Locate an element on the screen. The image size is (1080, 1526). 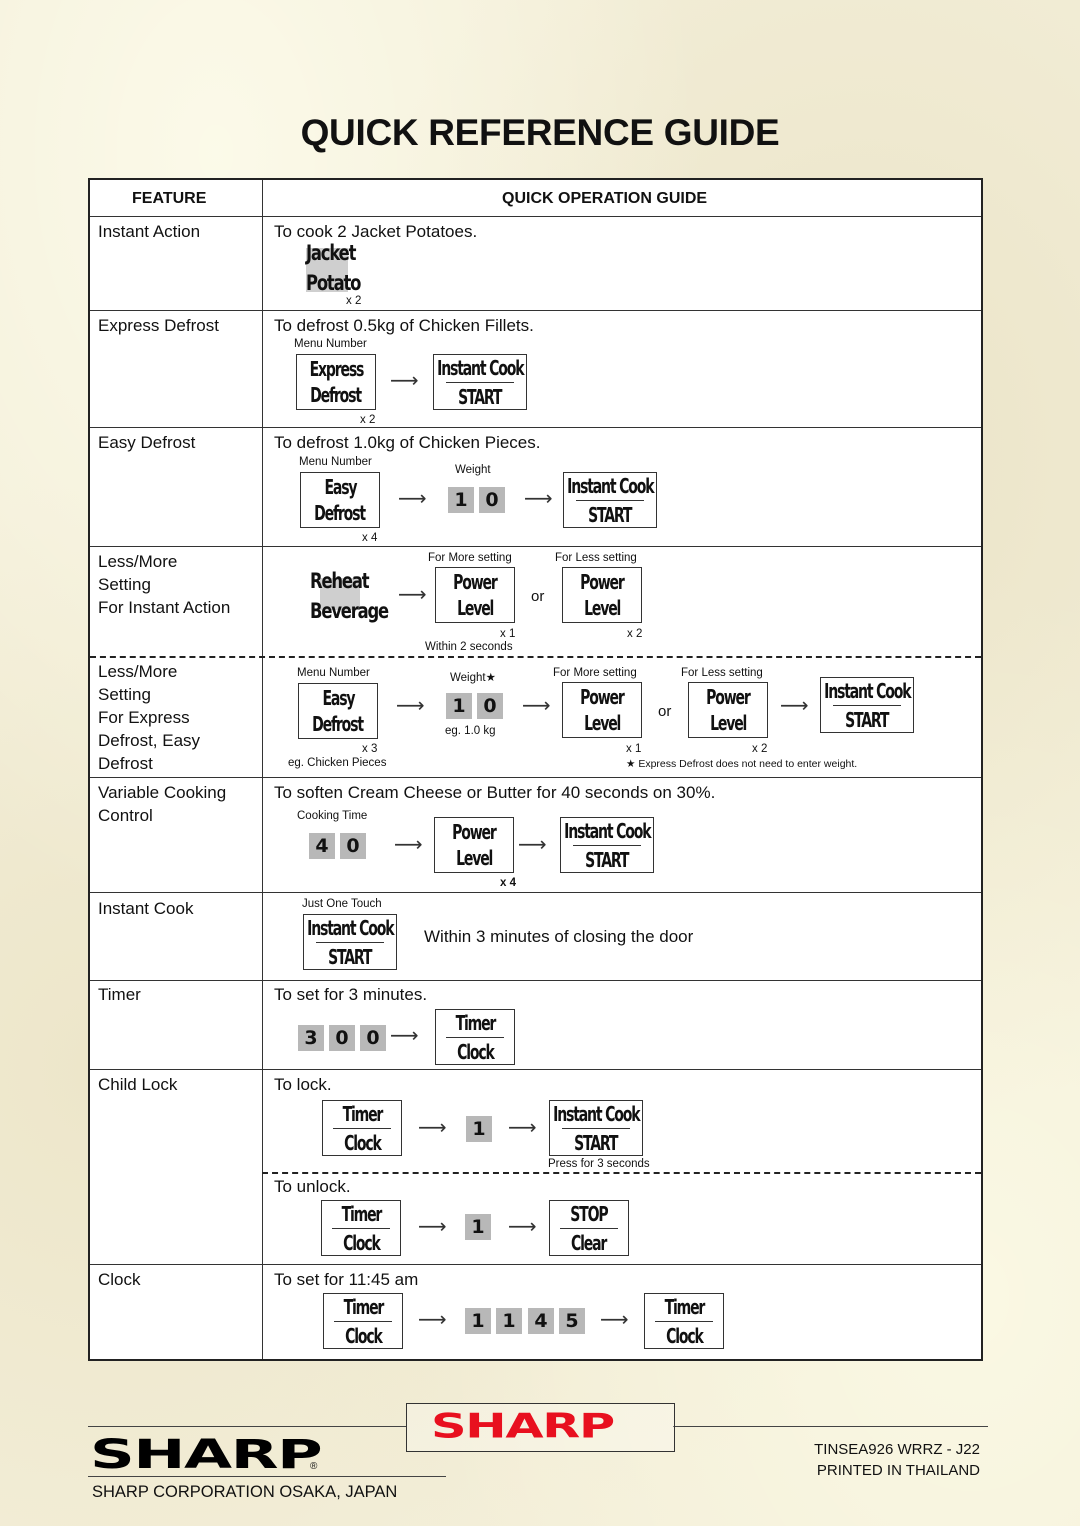
company-name: SHARP CORPORATION OSAKA, JAPAN is located at coordinates (245, 1492).